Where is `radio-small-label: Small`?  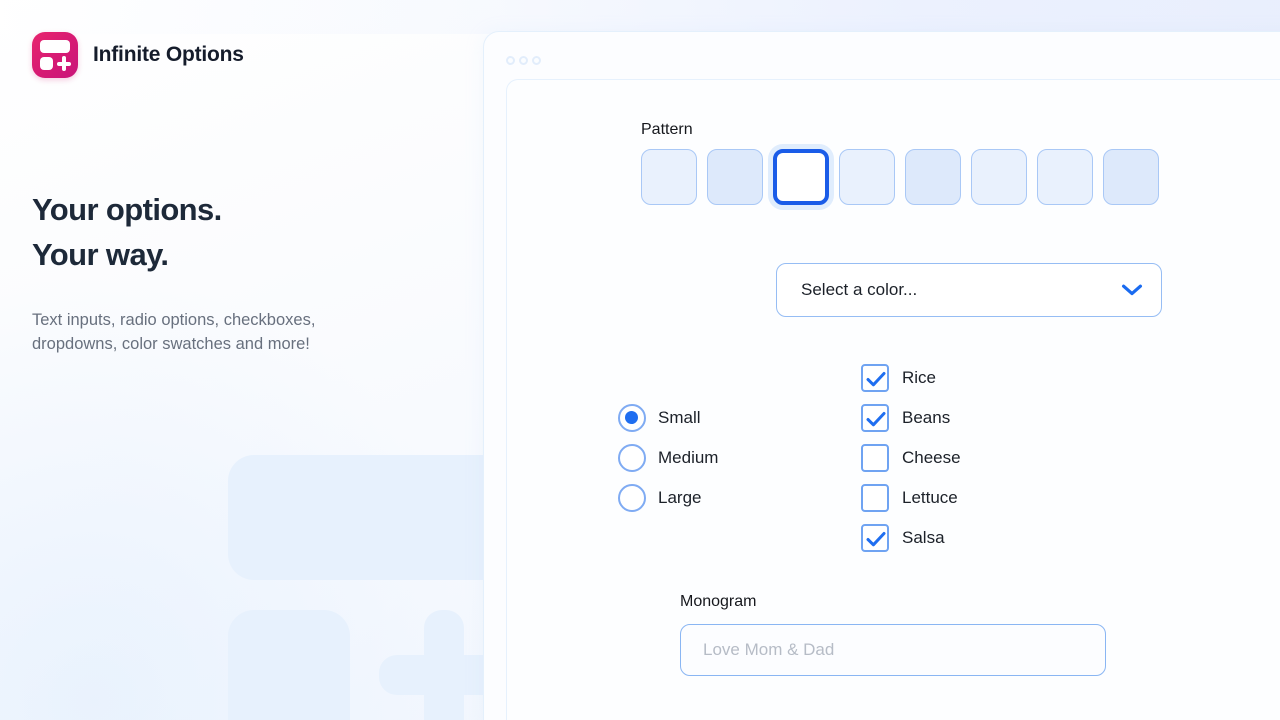
radio-small-label: Small is located at coordinates (679, 417).